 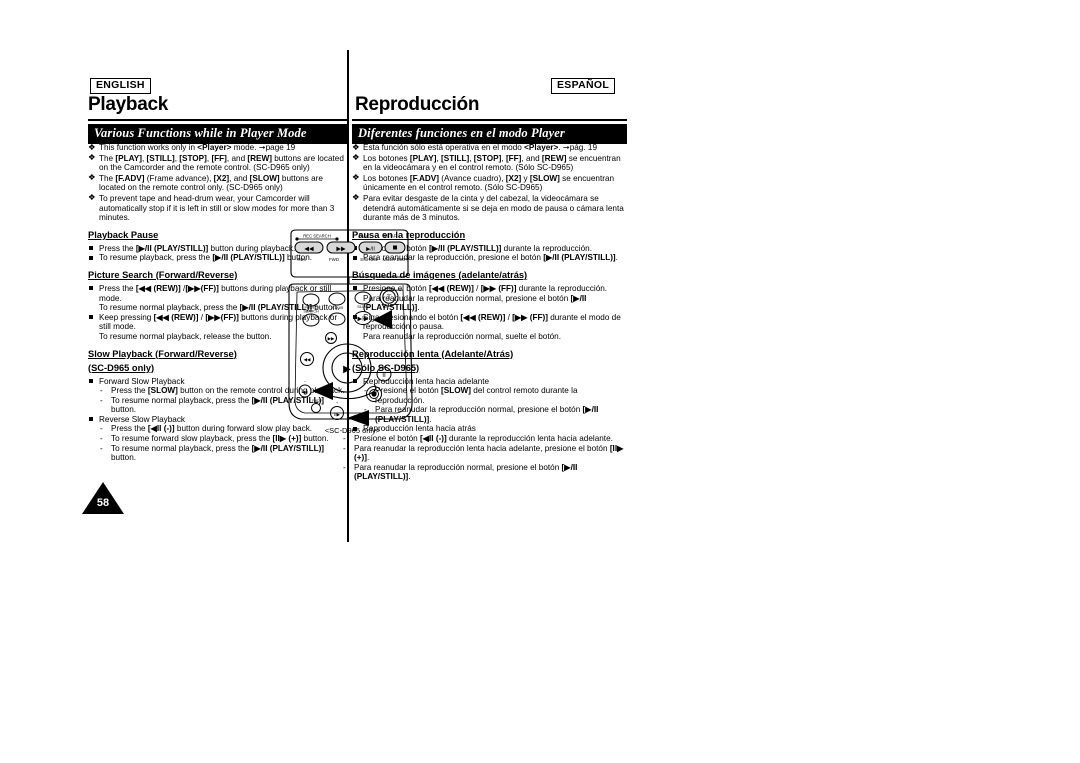 I want to click on svg-text: SEARCH, so click(x=311, y=312).